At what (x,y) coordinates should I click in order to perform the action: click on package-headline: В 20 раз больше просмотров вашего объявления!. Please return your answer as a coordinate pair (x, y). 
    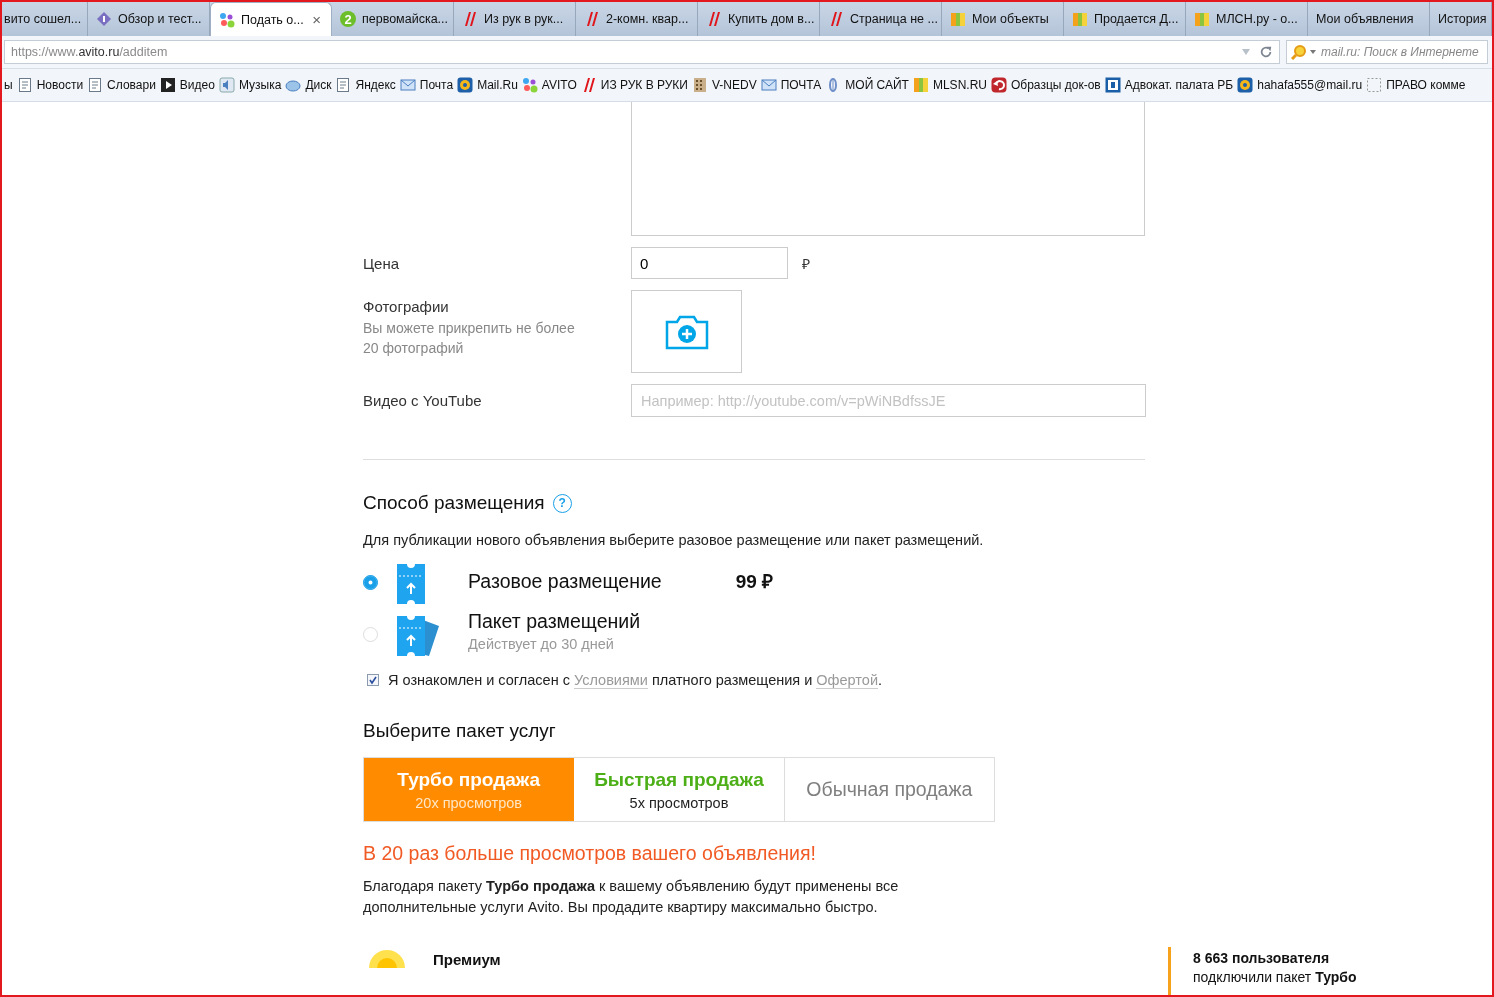
    Looking at the image, I should click on (590, 853).